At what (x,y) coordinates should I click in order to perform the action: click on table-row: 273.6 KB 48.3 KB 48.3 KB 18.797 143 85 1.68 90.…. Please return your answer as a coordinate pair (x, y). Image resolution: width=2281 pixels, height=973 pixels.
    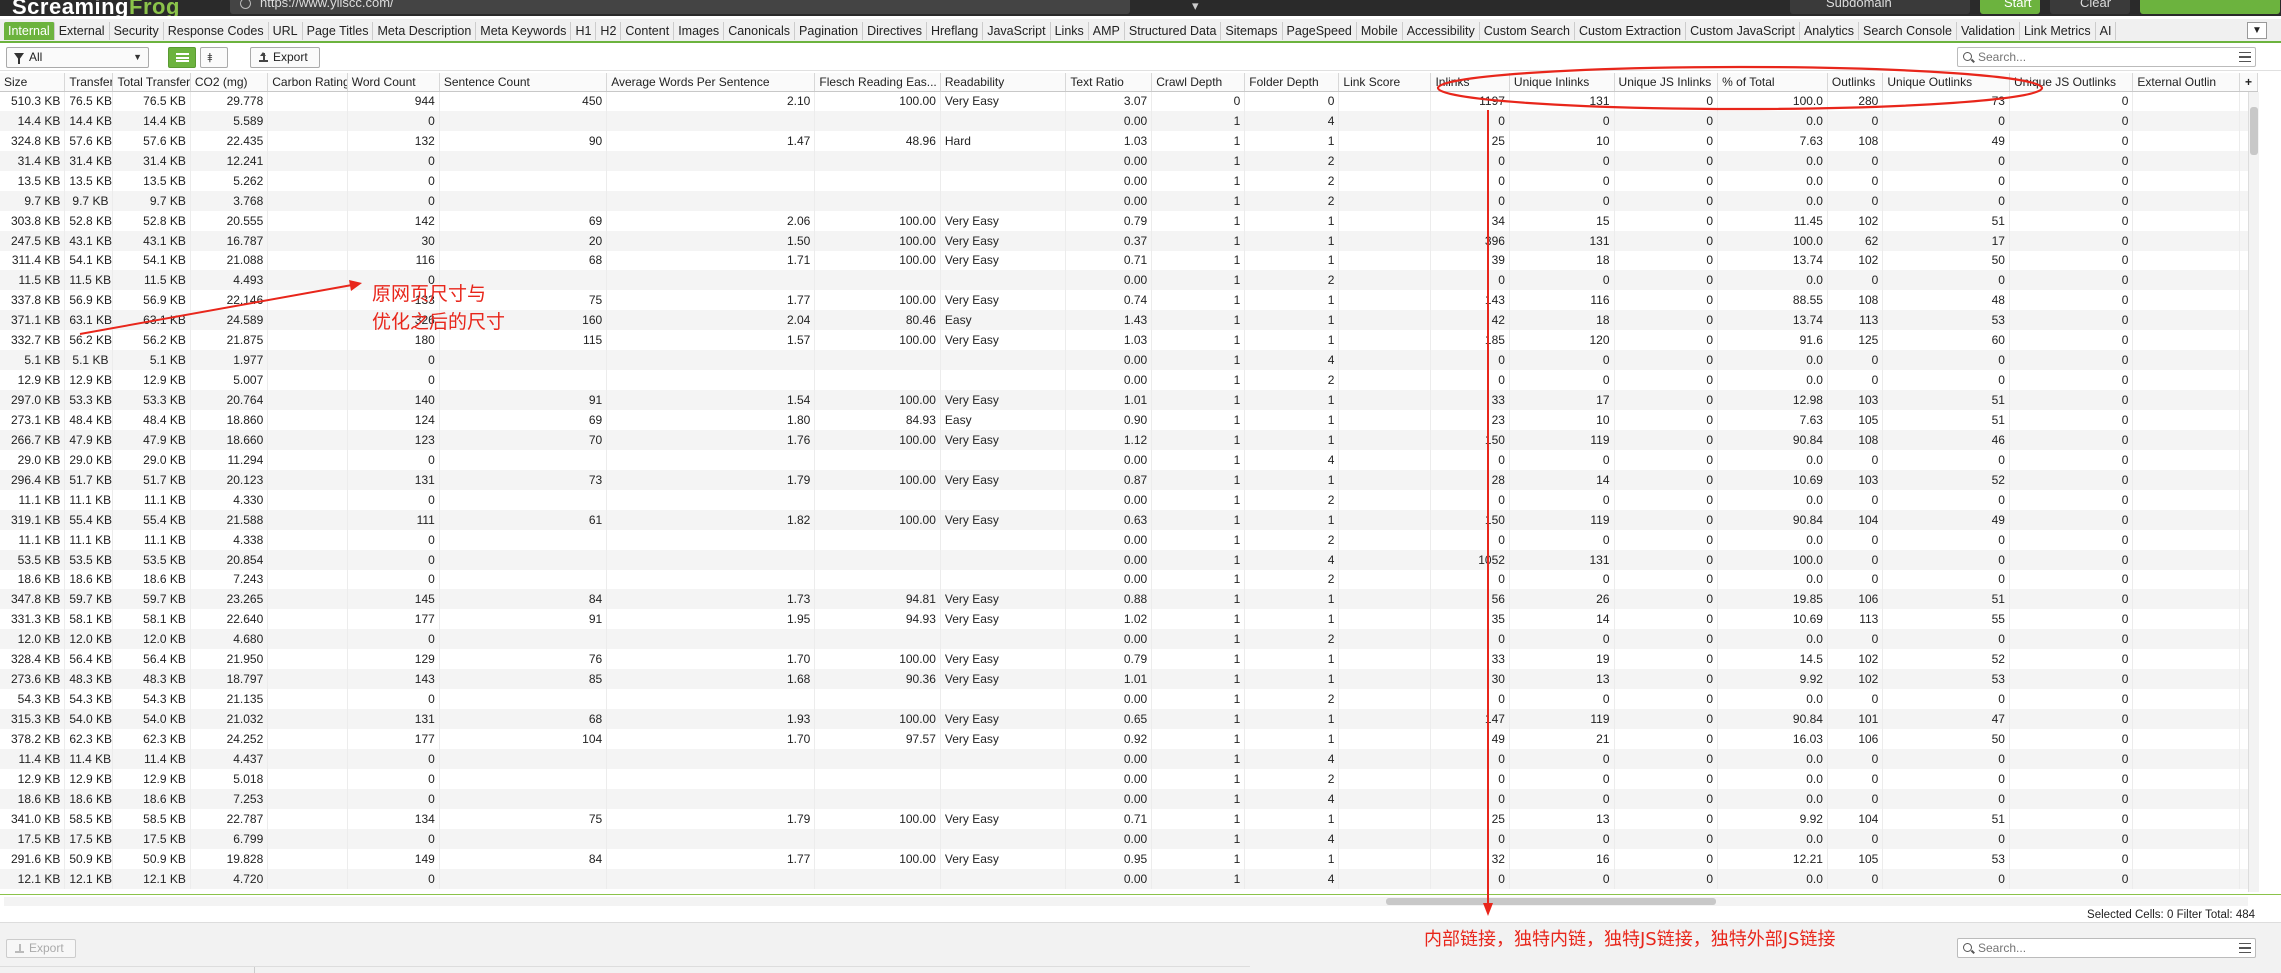
    Looking at the image, I should click on (1129, 679).